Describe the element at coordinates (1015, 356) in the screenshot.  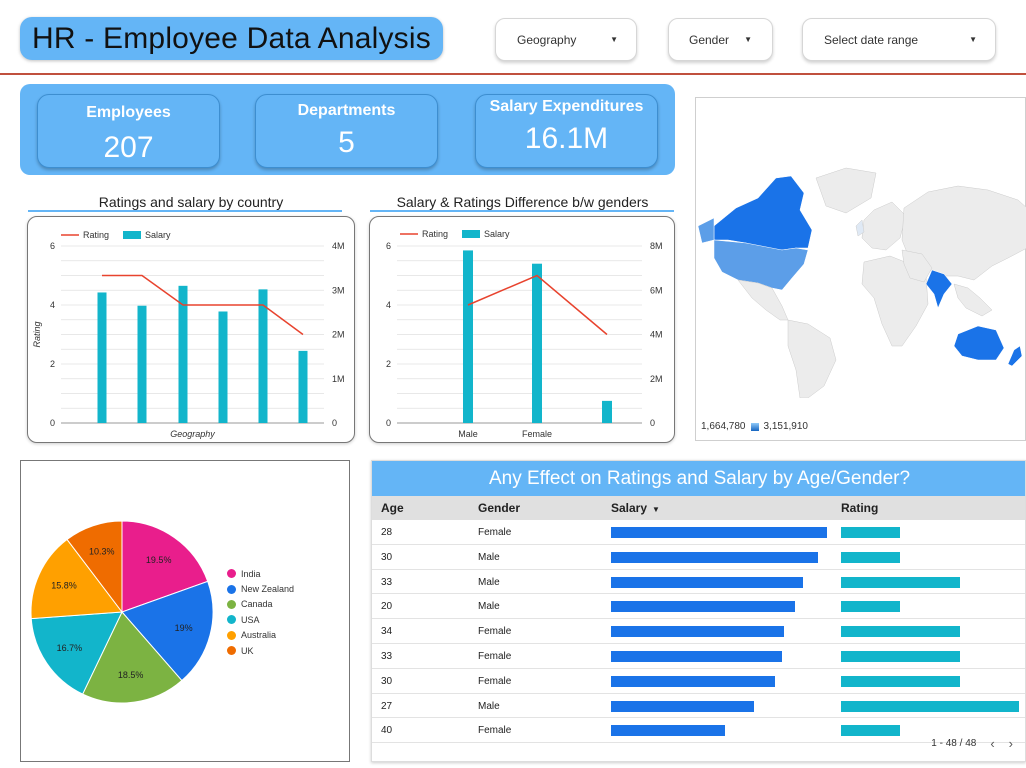
I see `map-region-new-zealand` at that location.